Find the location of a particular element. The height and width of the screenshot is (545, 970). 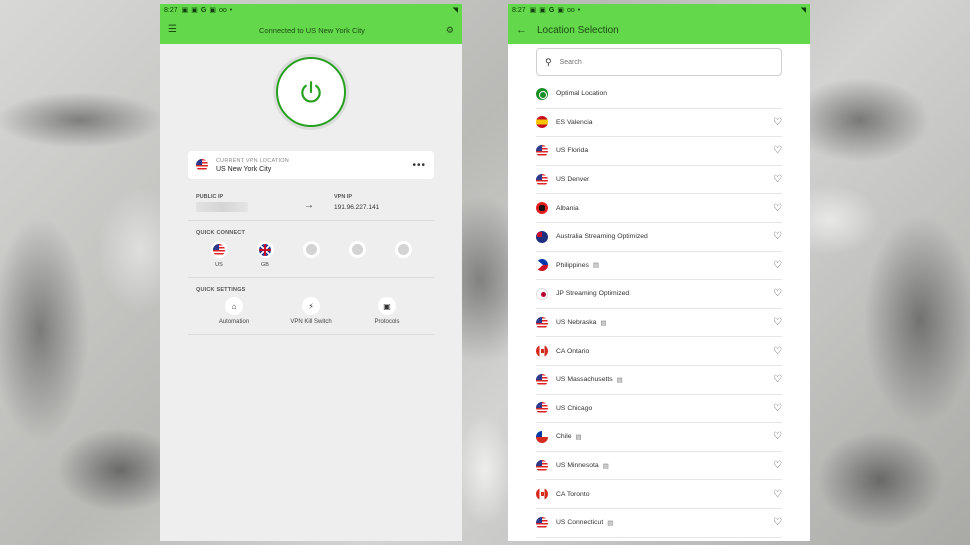

location-row: CA Toronto ♡ is located at coordinates (659, 494).